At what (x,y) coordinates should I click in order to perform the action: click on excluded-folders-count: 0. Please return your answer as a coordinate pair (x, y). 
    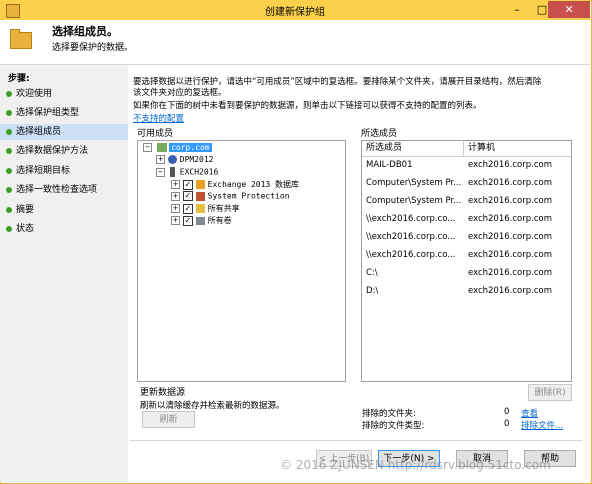
    Looking at the image, I should click on (507, 412).